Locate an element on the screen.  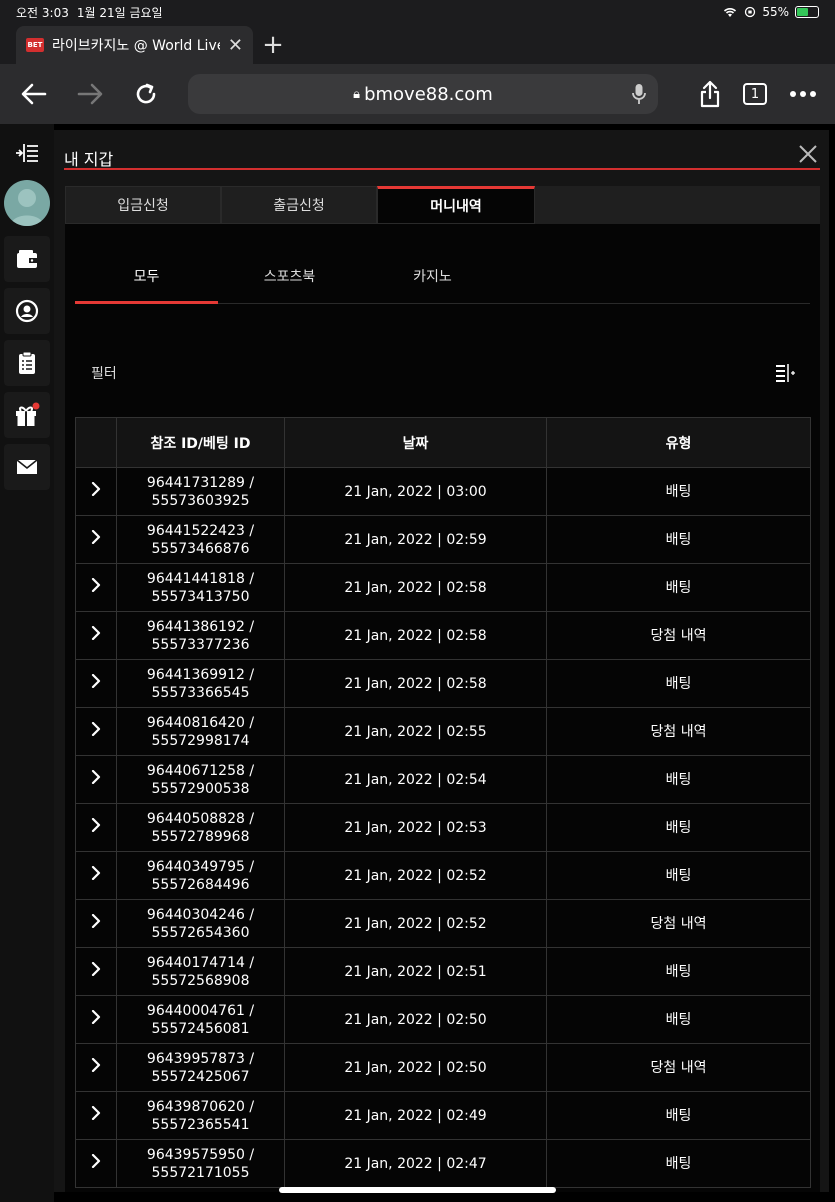
profile-icon is located at coordinates (27, 311).